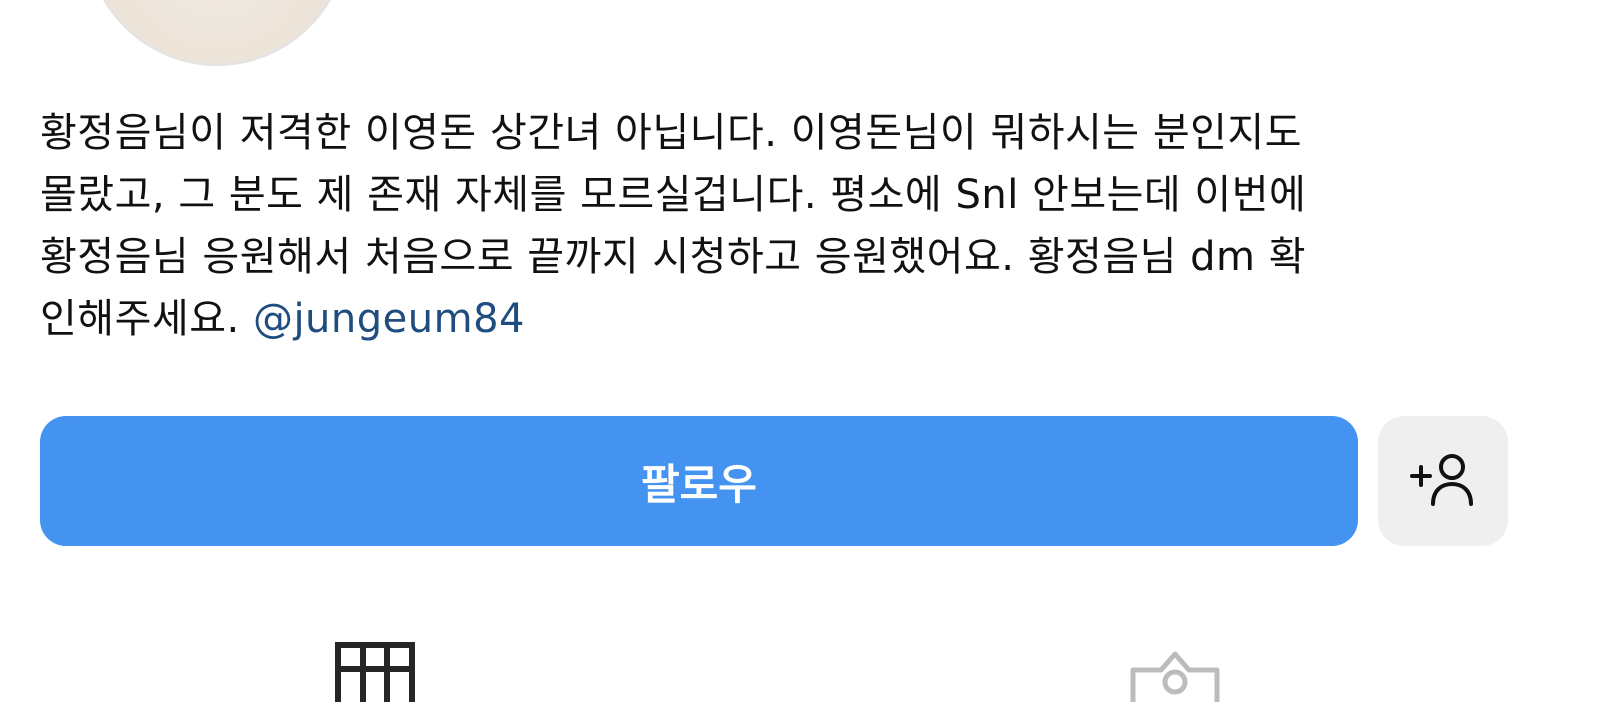 The width and height of the screenshot is (1600, 702). I want to click on bio-line-last: 인해주세요. @jungeum84, so click(775, 319).